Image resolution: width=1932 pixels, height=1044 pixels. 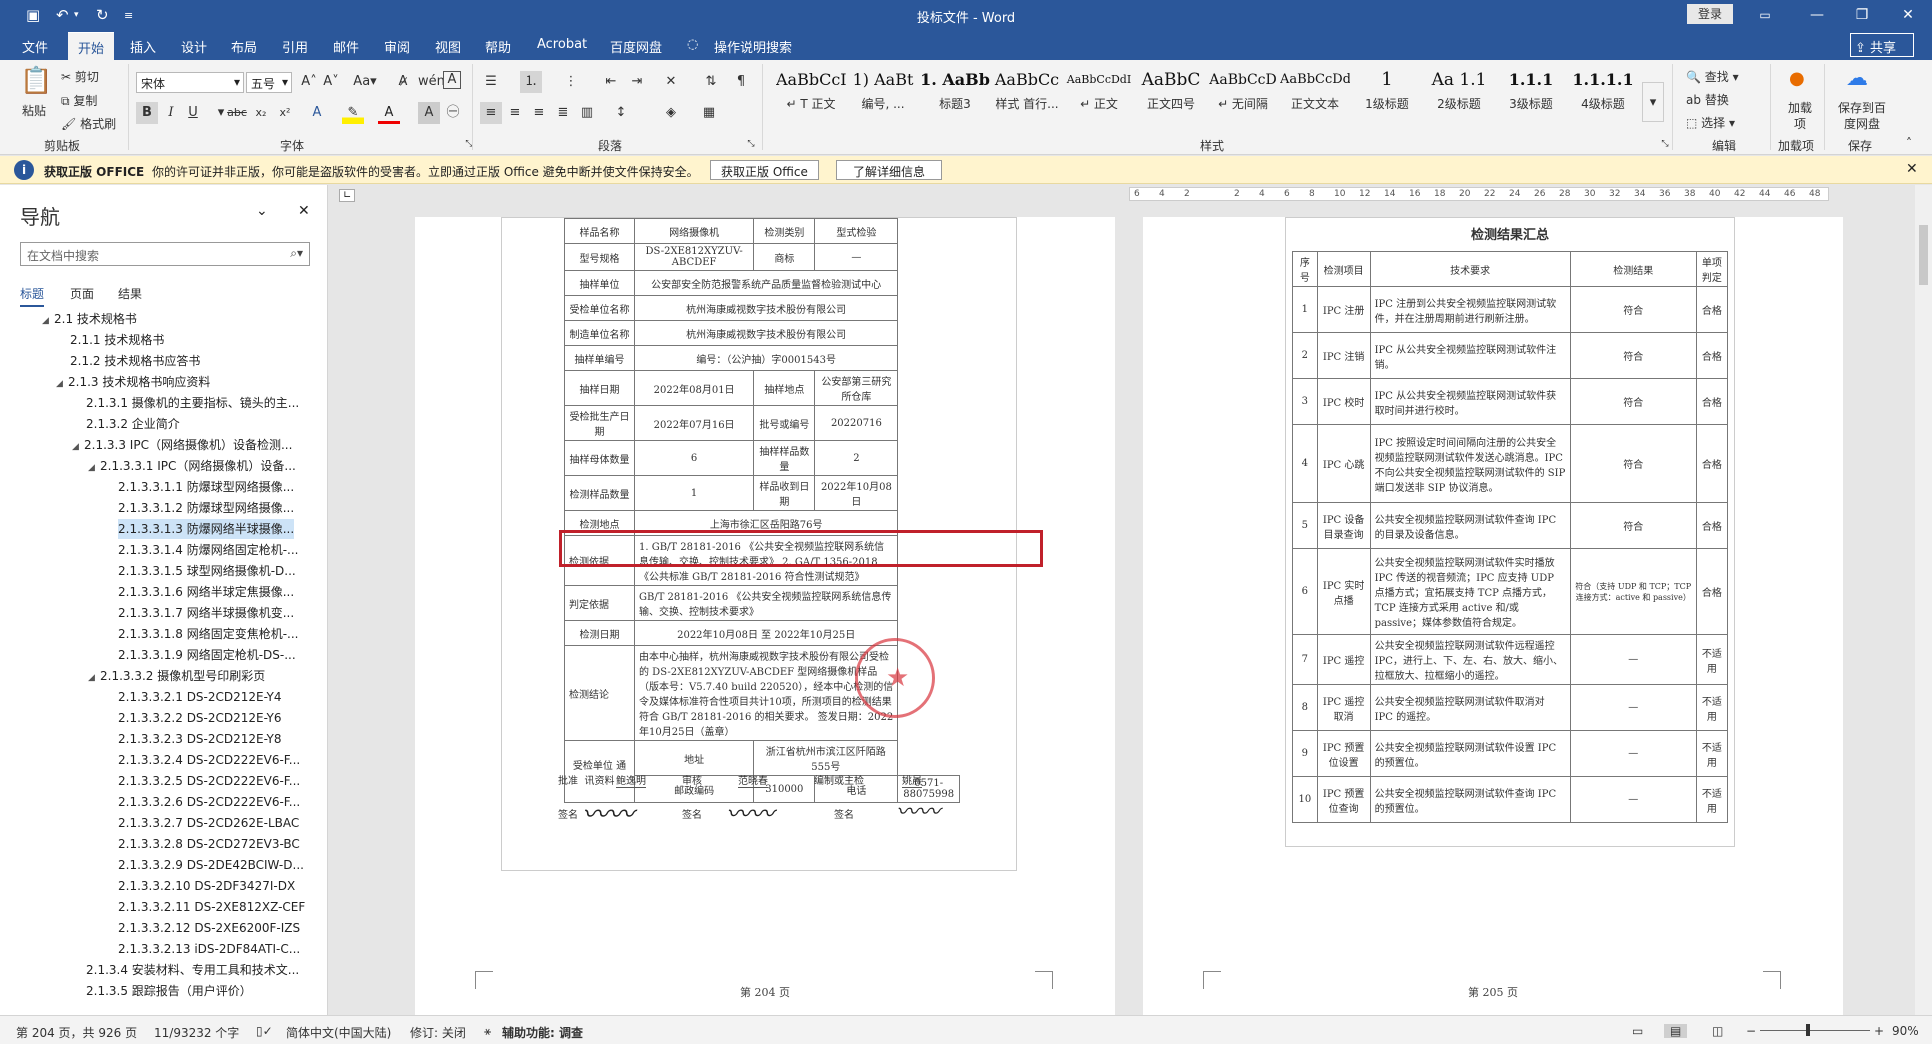 I want to click on tab-view: 视图, so click(x=448, y=46).